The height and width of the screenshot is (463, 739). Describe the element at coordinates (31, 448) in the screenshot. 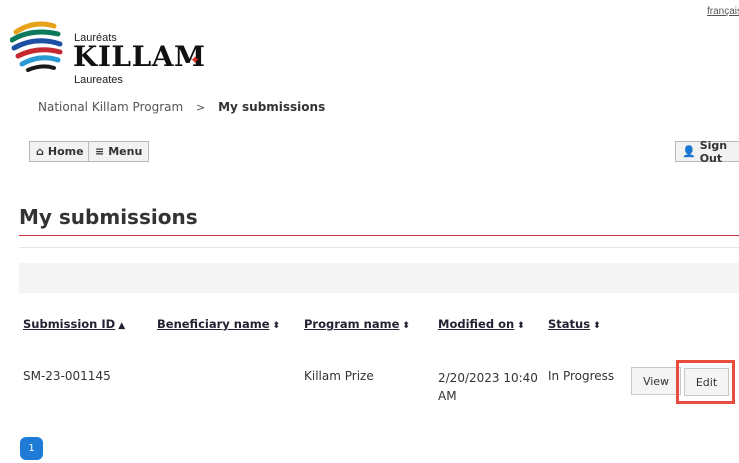

I see `pagination-page-button: 1` at that location.